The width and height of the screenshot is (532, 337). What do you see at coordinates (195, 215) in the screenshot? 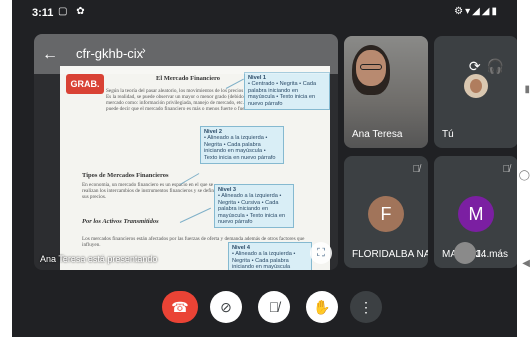
I see `note-connector` at bounding box center [195, 215].